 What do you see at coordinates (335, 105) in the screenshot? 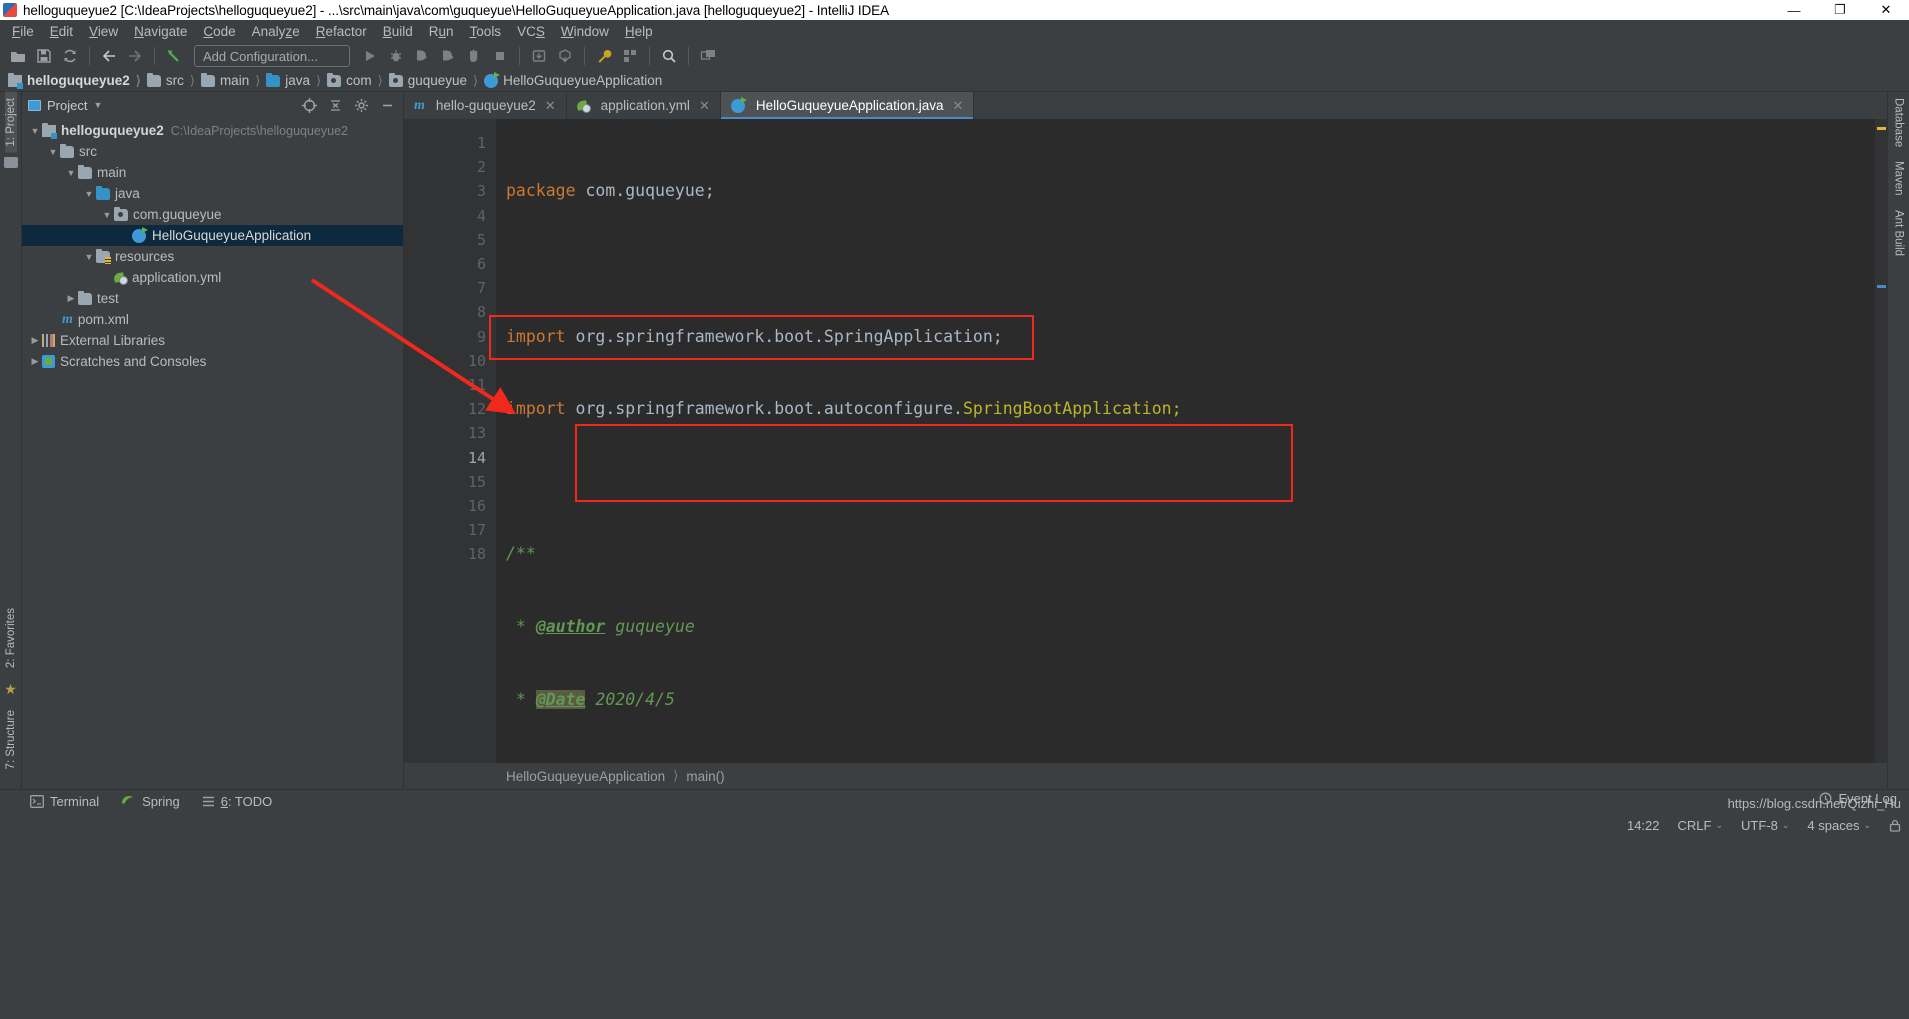
I see `collapse-all-icon` at bounding box center [335, 105].